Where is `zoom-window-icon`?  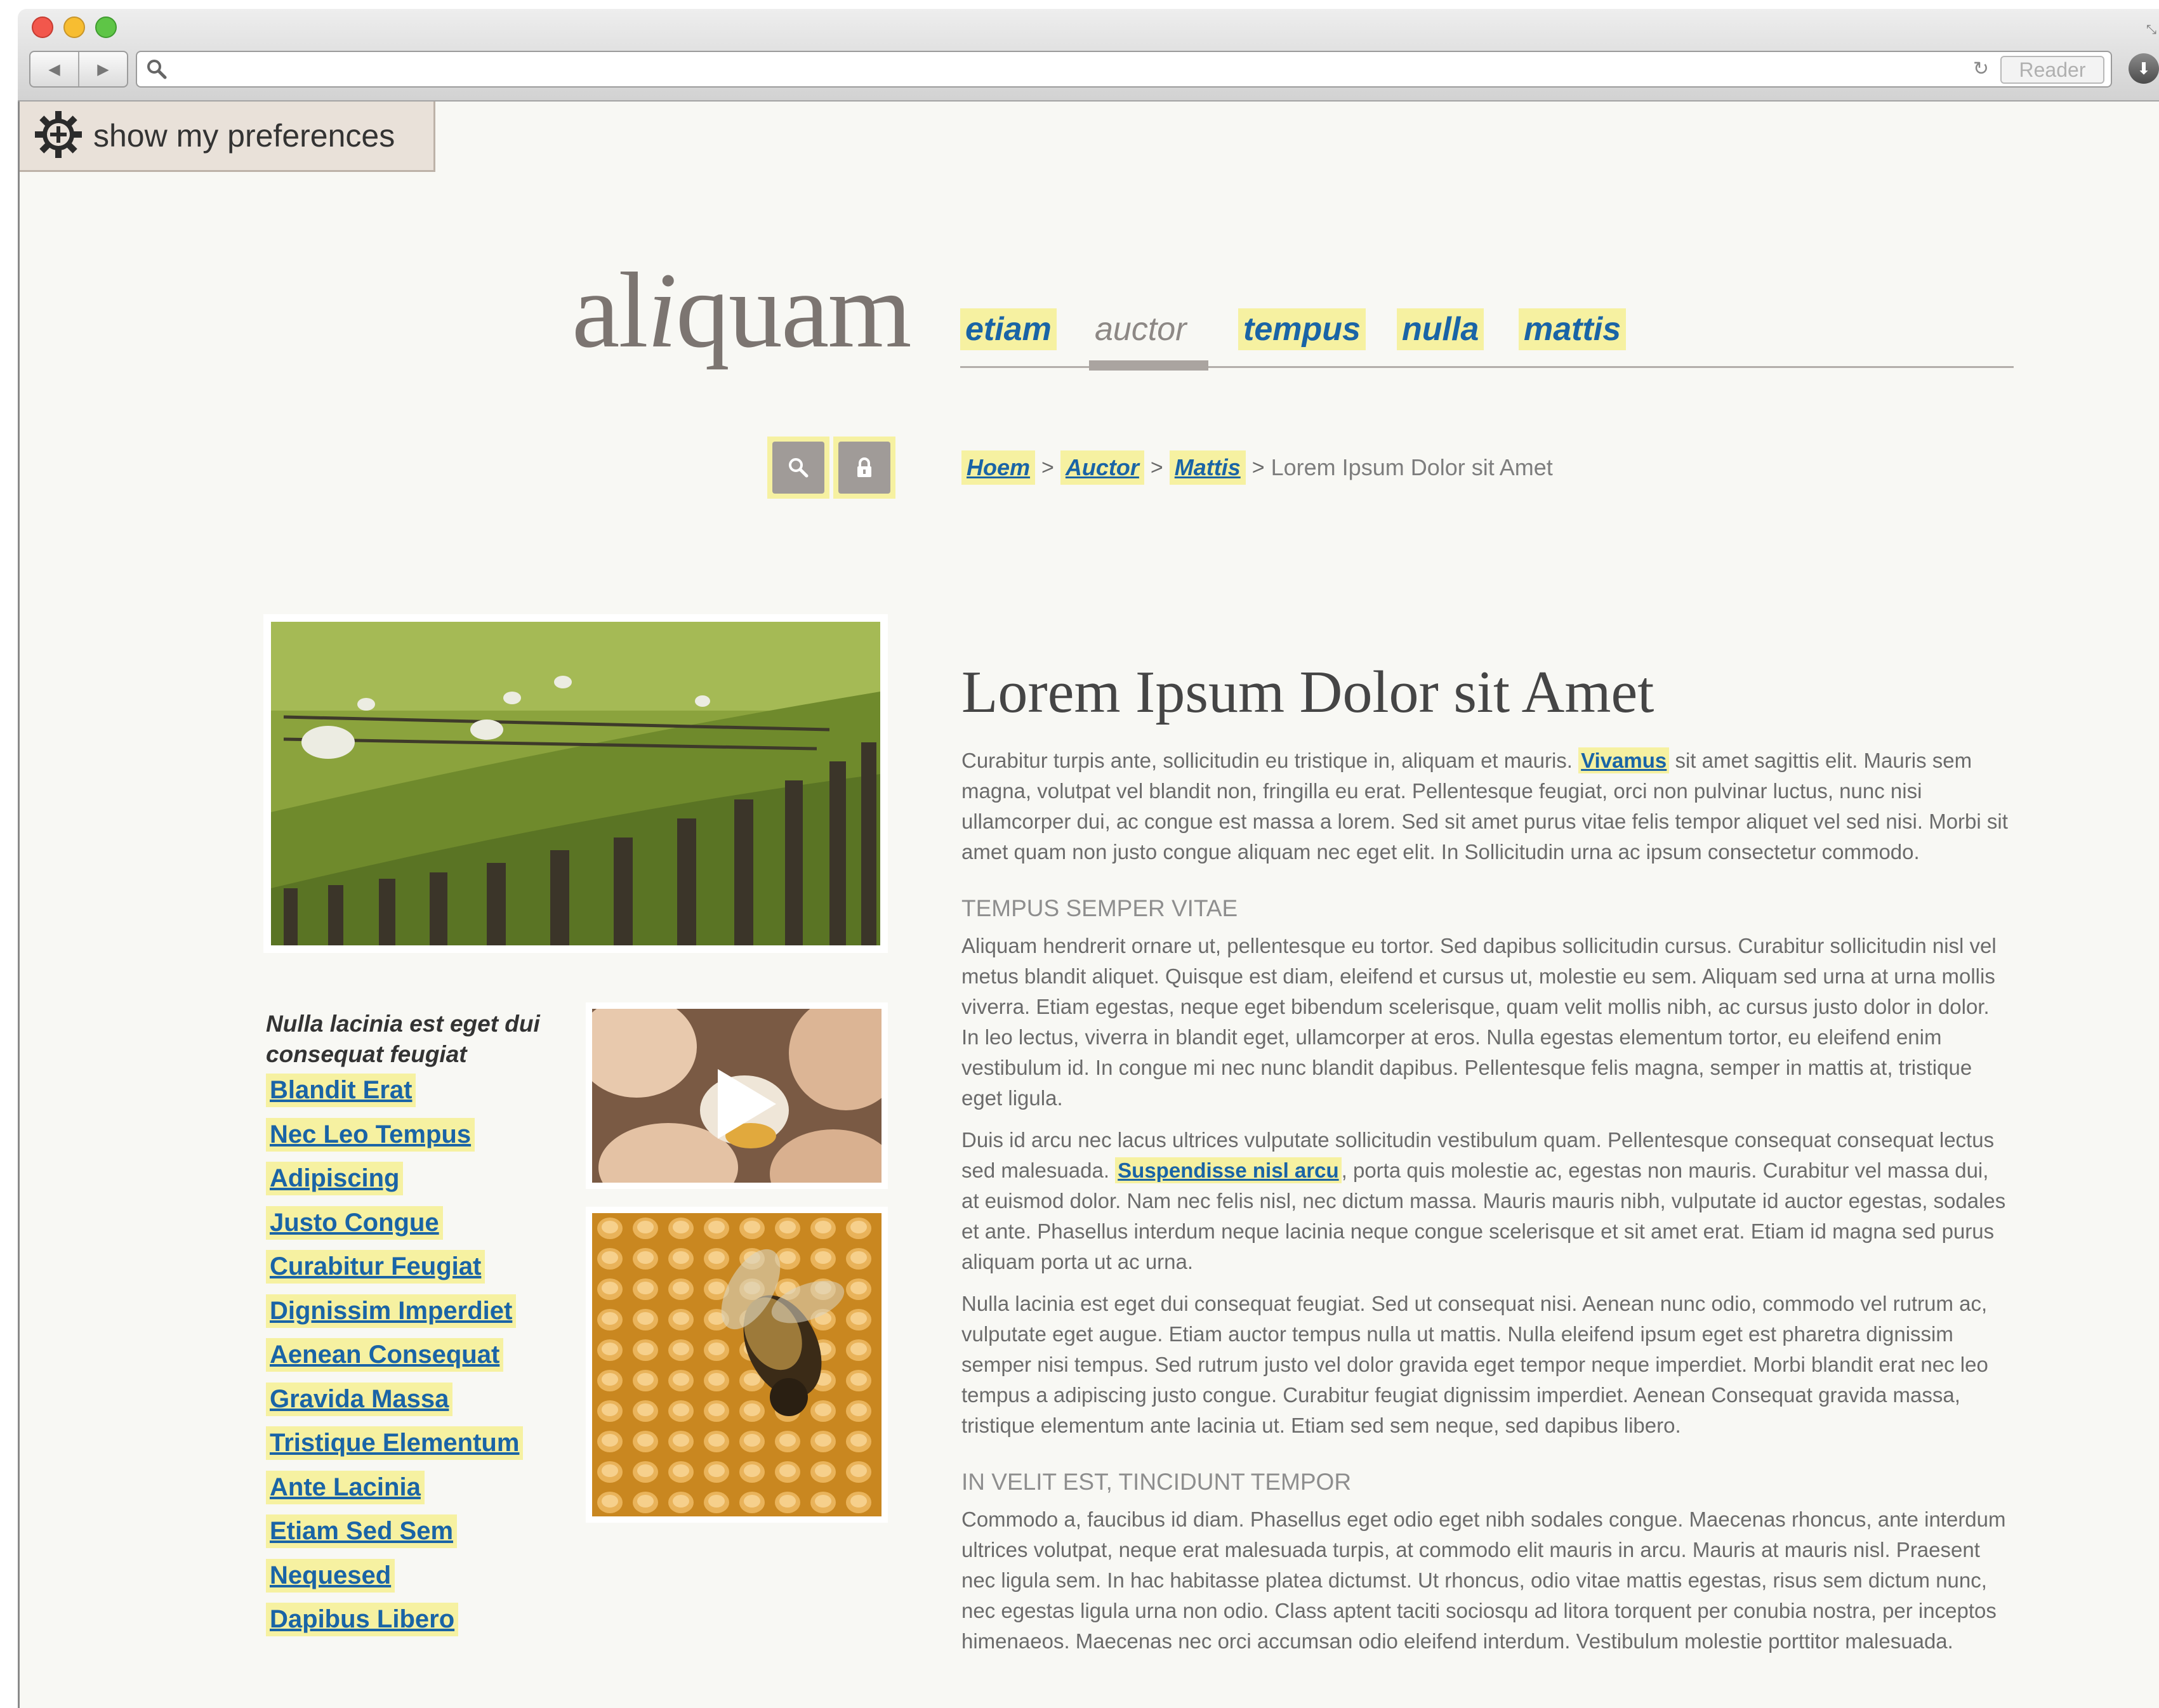
zoom-window-icon is located at coordinates (106, 27).